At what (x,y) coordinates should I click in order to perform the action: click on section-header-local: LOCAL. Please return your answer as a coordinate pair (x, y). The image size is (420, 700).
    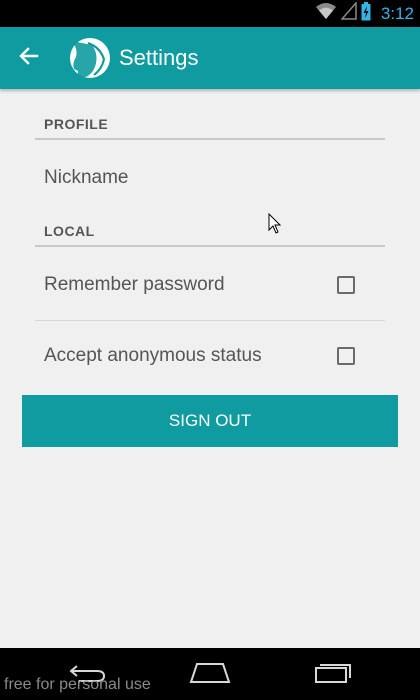
    Looking at the image, I should click on (210, 235).